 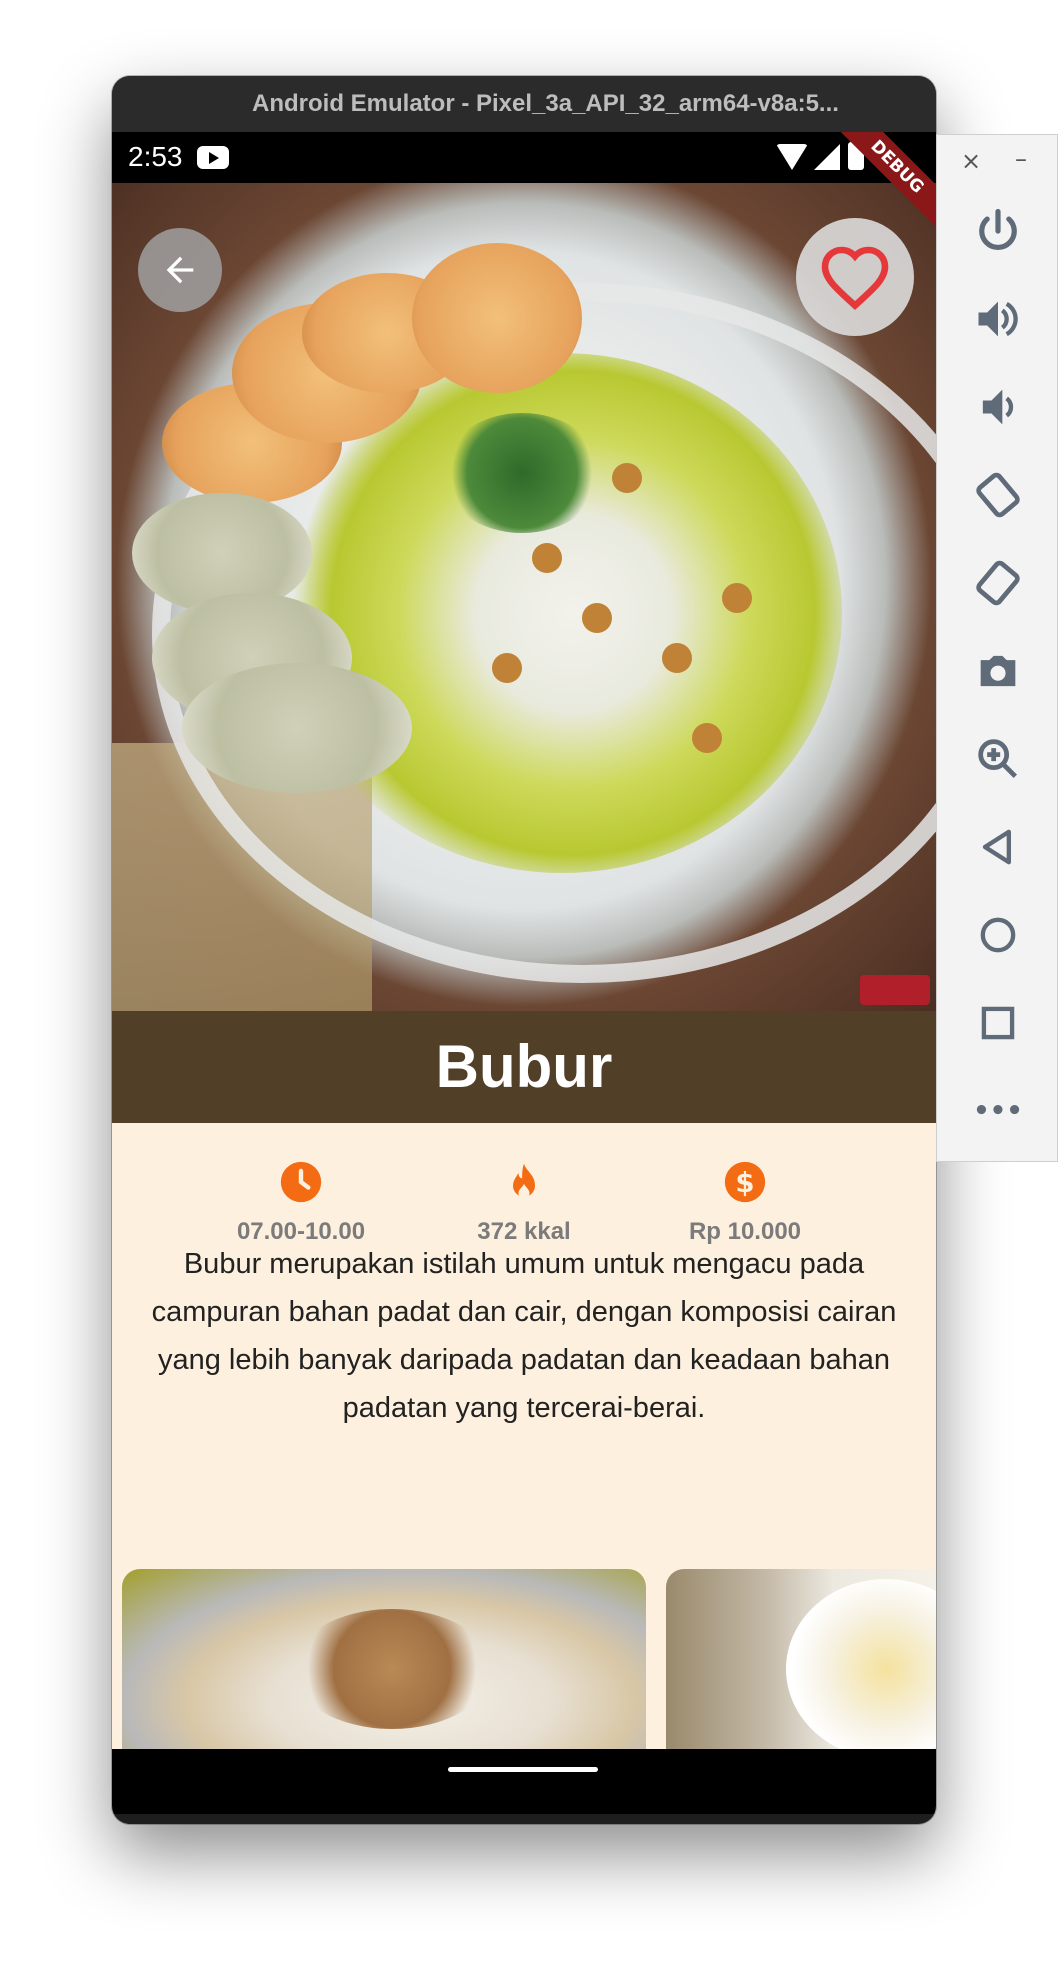 What do you see at coordinates (523, 1769) in the screenshot?
I see `home-gesture-handle` at bounding box center [523, 1769].